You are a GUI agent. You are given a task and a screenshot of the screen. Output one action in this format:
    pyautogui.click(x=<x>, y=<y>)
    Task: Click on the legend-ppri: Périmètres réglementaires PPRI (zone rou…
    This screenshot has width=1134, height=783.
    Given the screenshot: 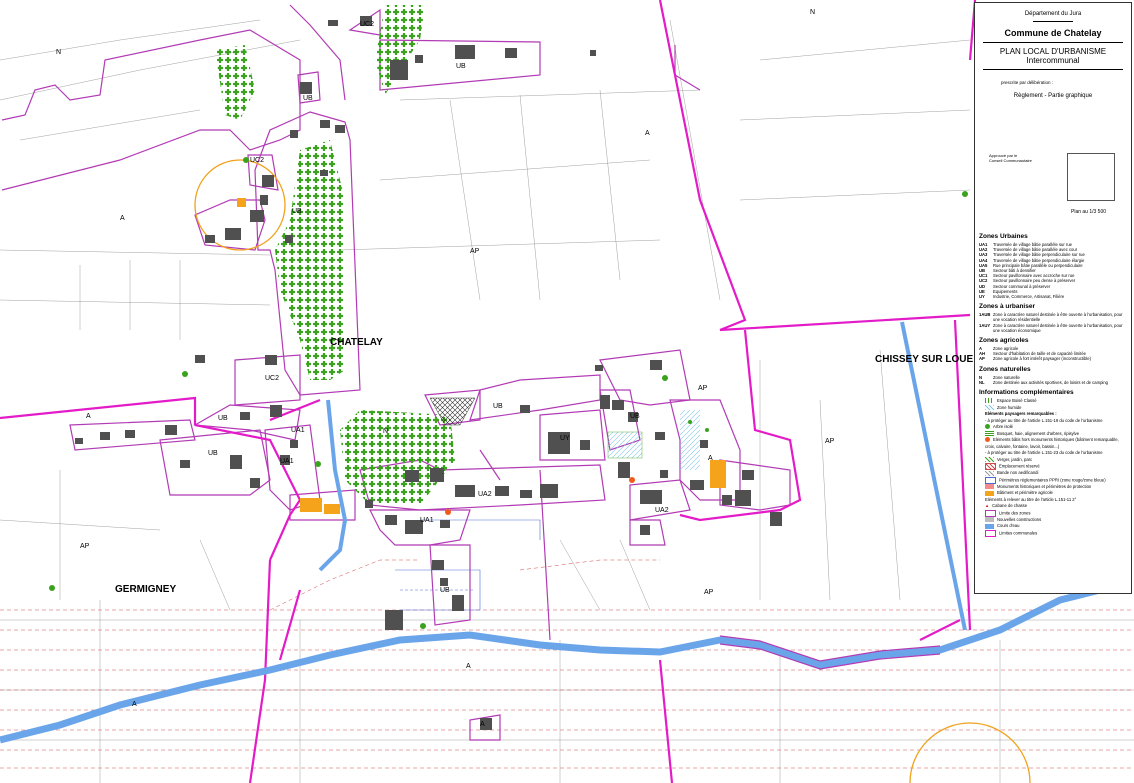 What is the action you would take?
    pyautogui.click(x=1054, y=480)
    